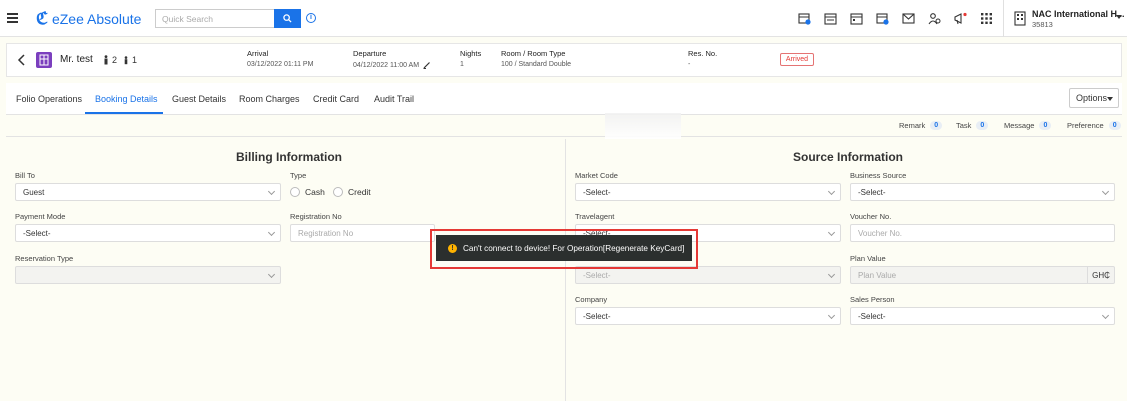 The image size is (1127, 401). What do you see at coordinates (106, 60) in the screenshot?
I see `adult-icon` at bounding box center [106, 60].